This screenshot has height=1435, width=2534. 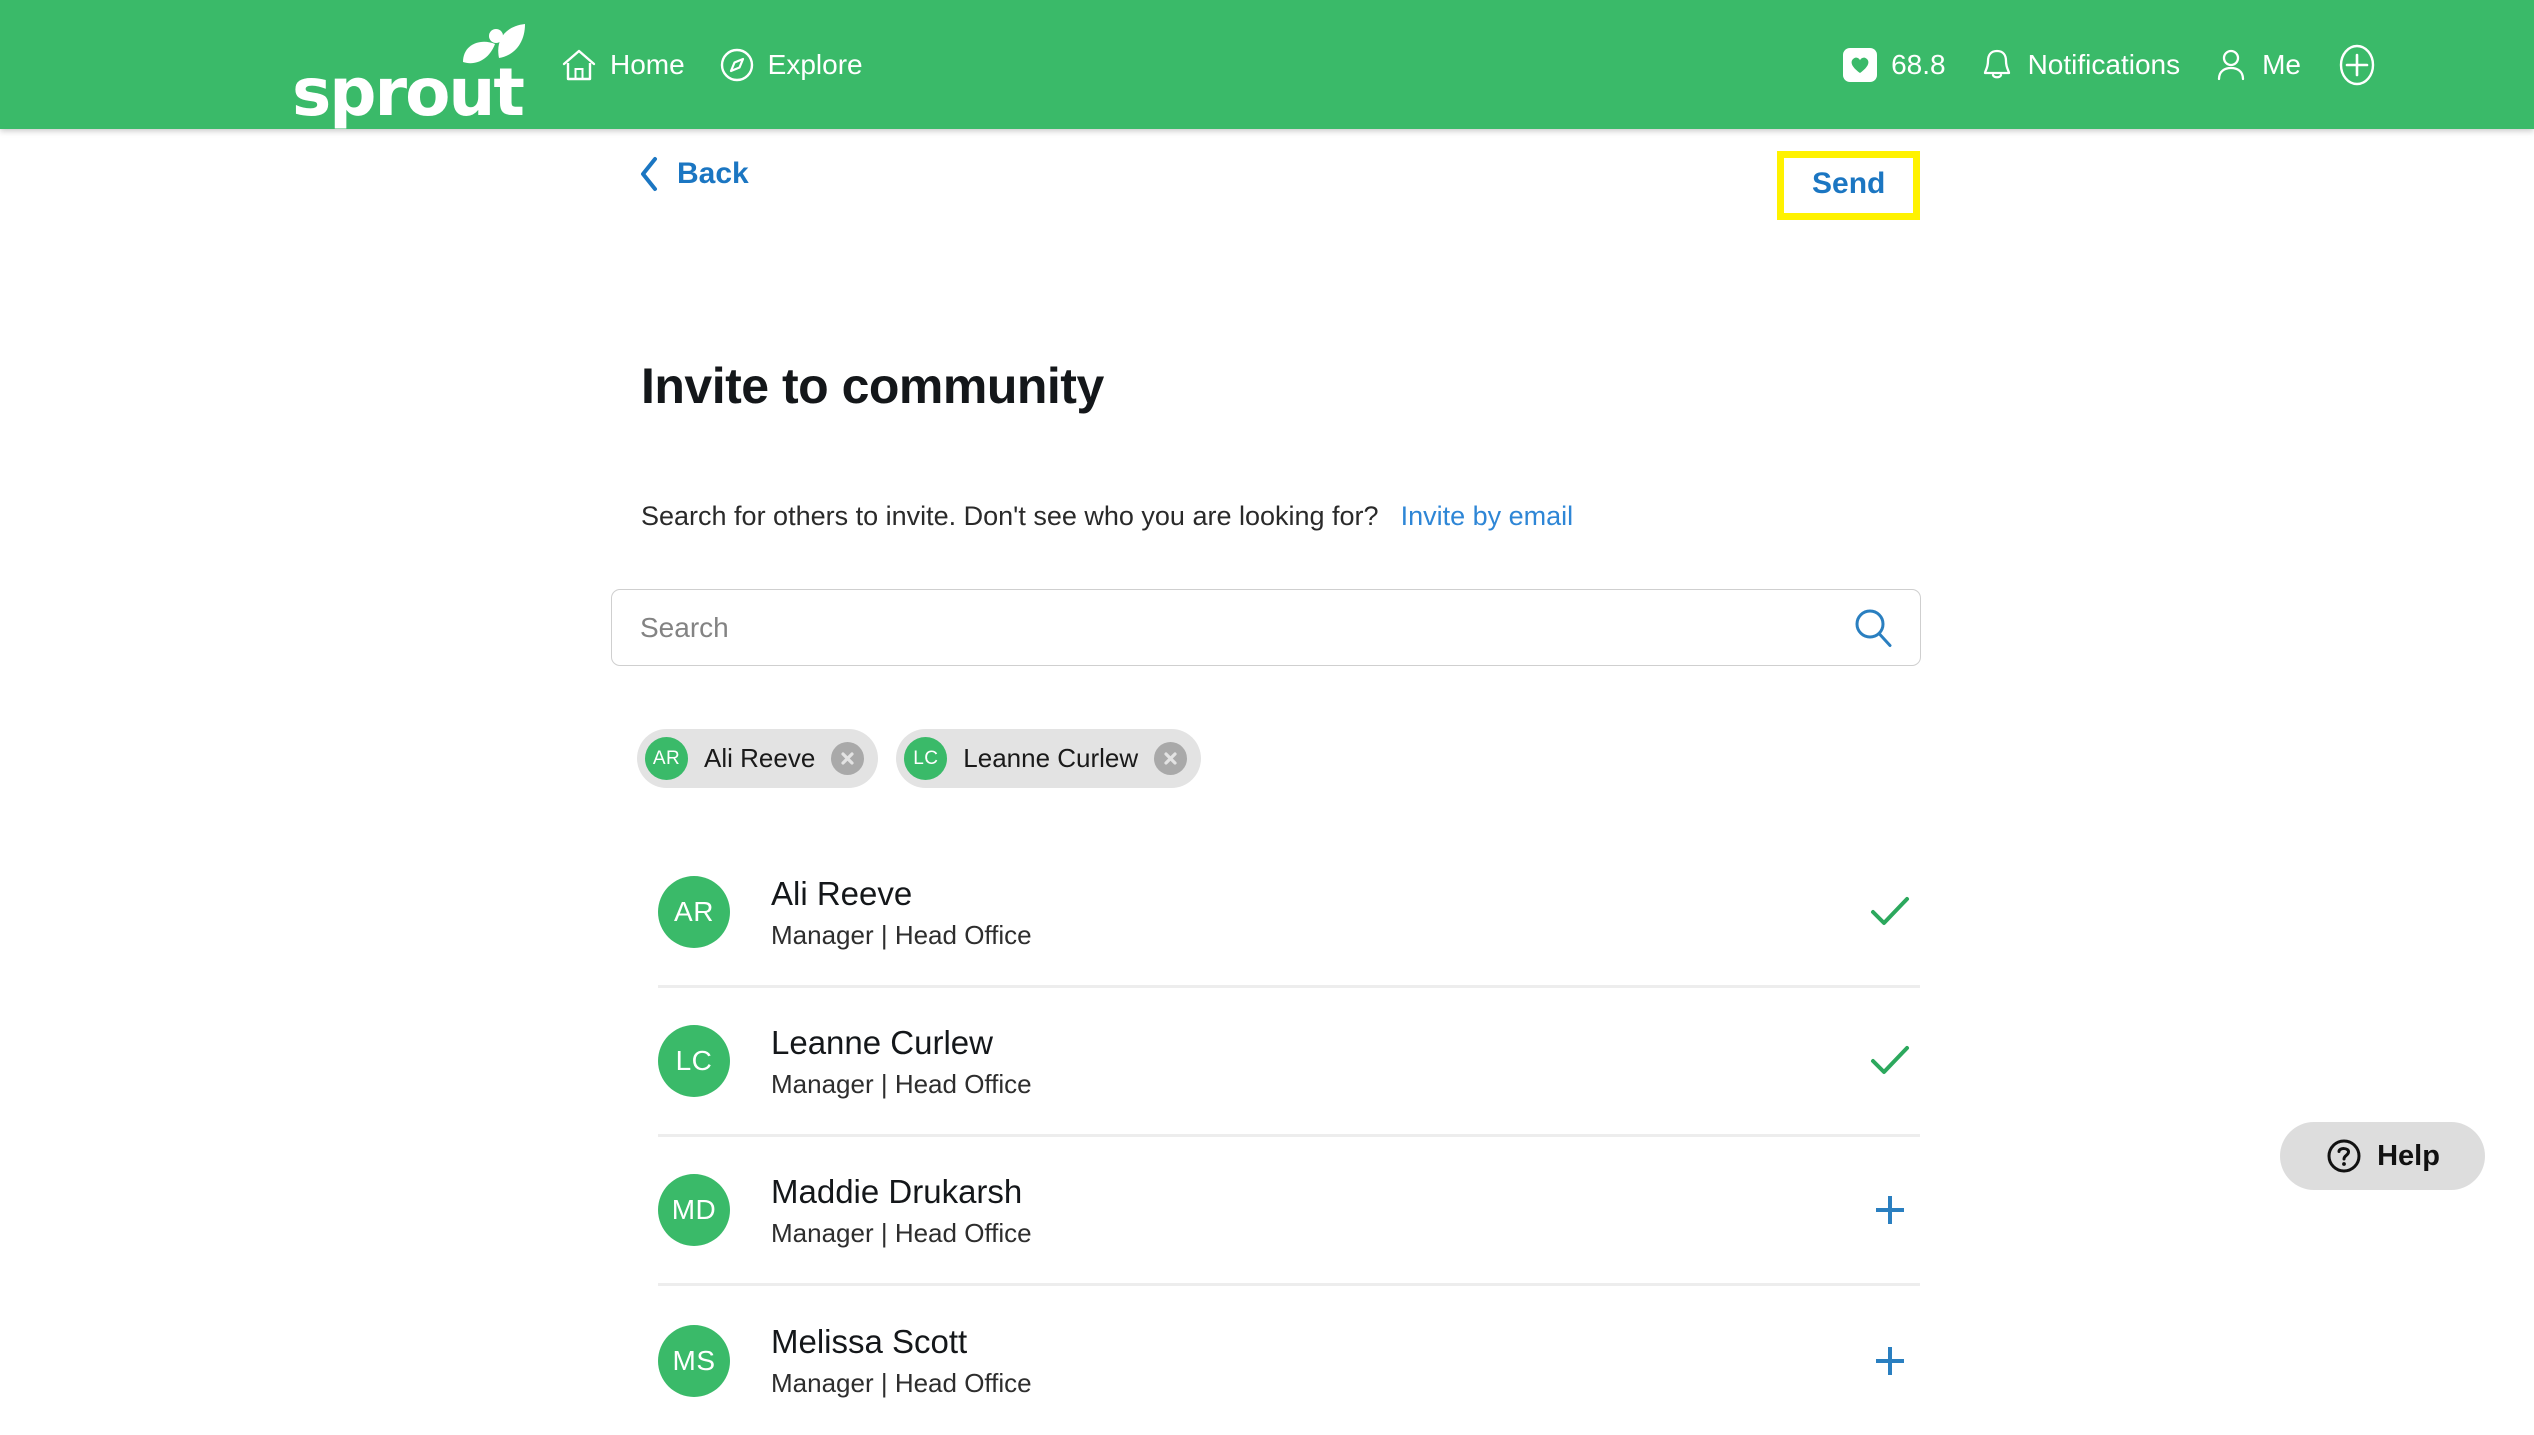 I want to click on list-item-text: Leanne Curlew Manager | Head Office, so click(x=901, y=1061).